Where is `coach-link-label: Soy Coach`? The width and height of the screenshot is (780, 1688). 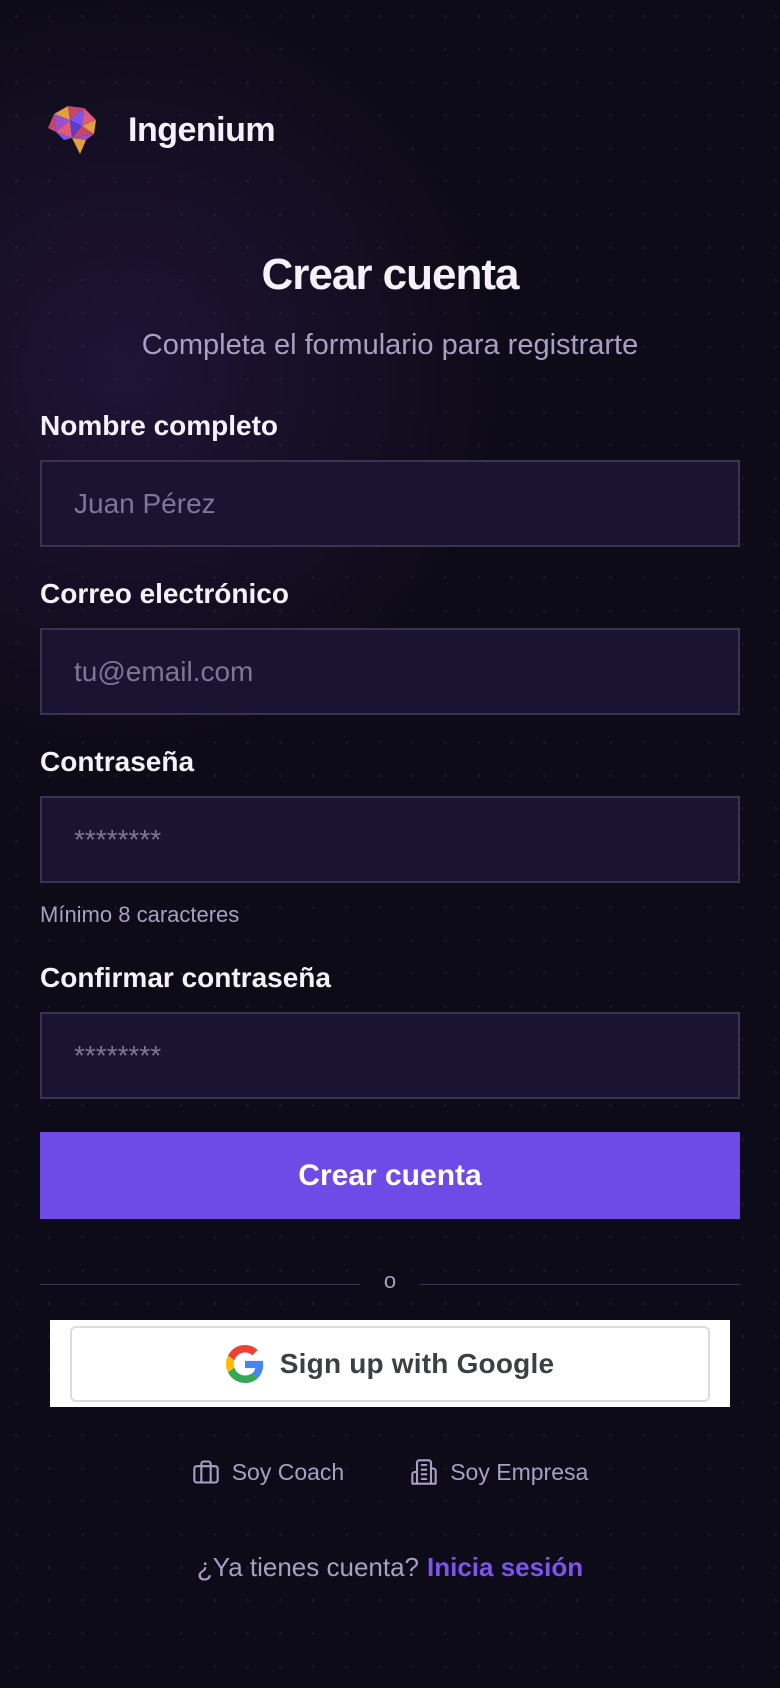 coach-link-label: Soy Coach is located at coordinates (288, 1471).